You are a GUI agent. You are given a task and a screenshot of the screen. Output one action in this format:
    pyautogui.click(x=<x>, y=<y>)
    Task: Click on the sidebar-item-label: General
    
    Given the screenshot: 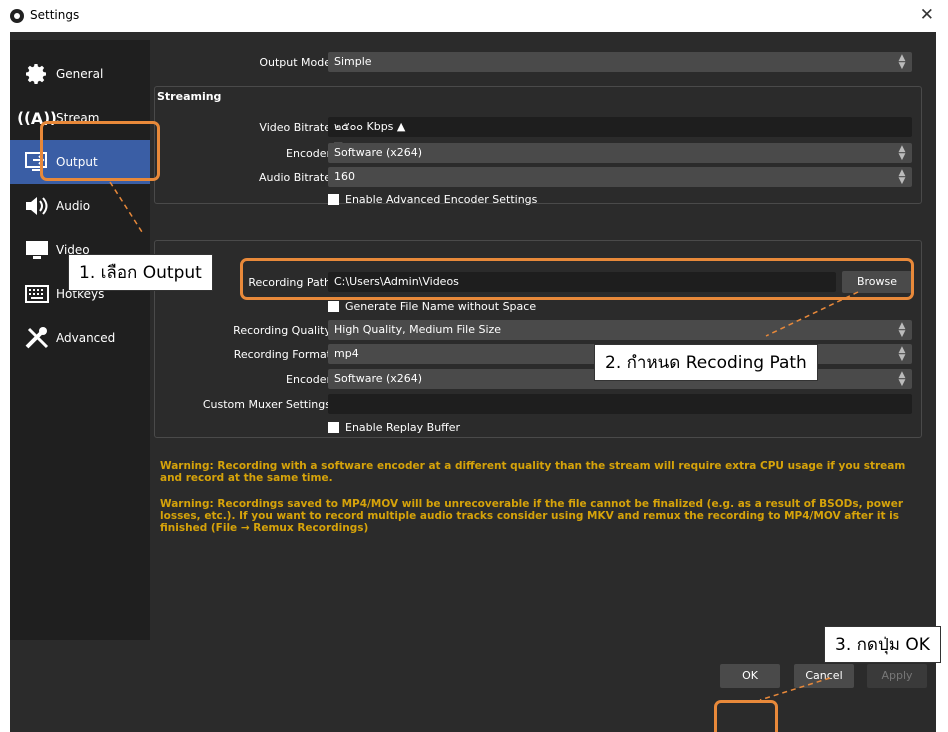 What is the action you would take?
    pyautogui.click(x=80, y=74)
    